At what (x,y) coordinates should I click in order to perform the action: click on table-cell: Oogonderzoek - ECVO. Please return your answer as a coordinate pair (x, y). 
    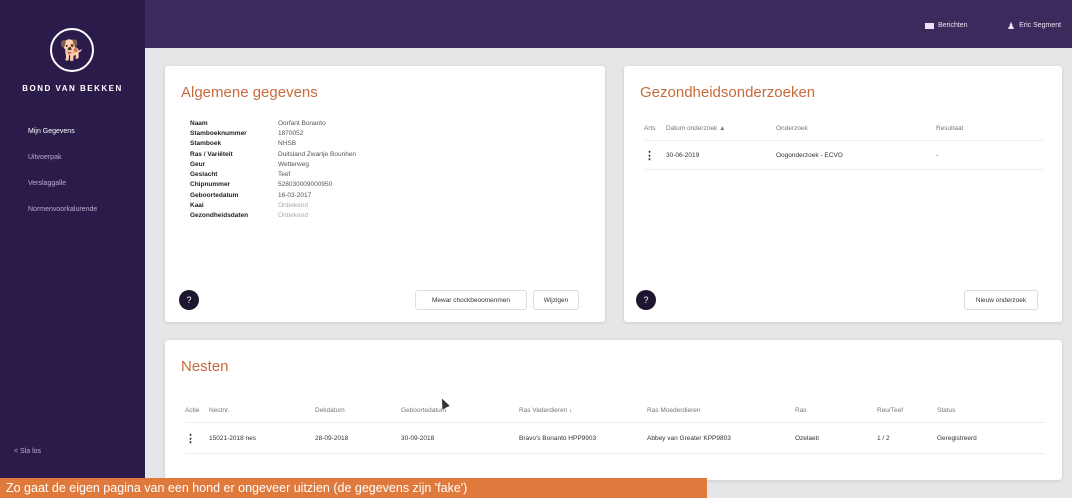
    Looking at the image, I should click on (809, 155).